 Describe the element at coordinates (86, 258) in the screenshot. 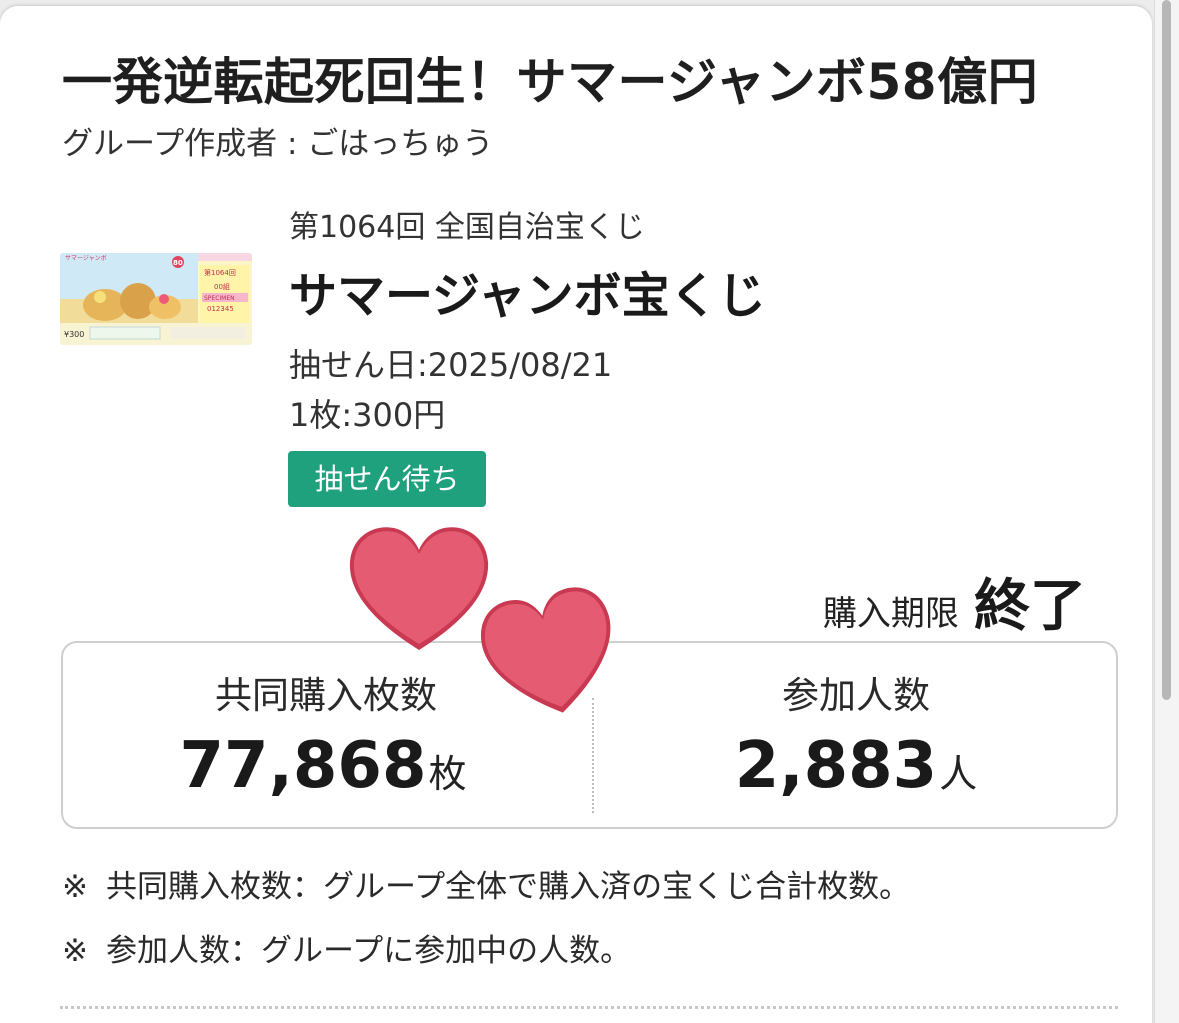

I see `ticket-header-text: サマージャンボ` at that location.